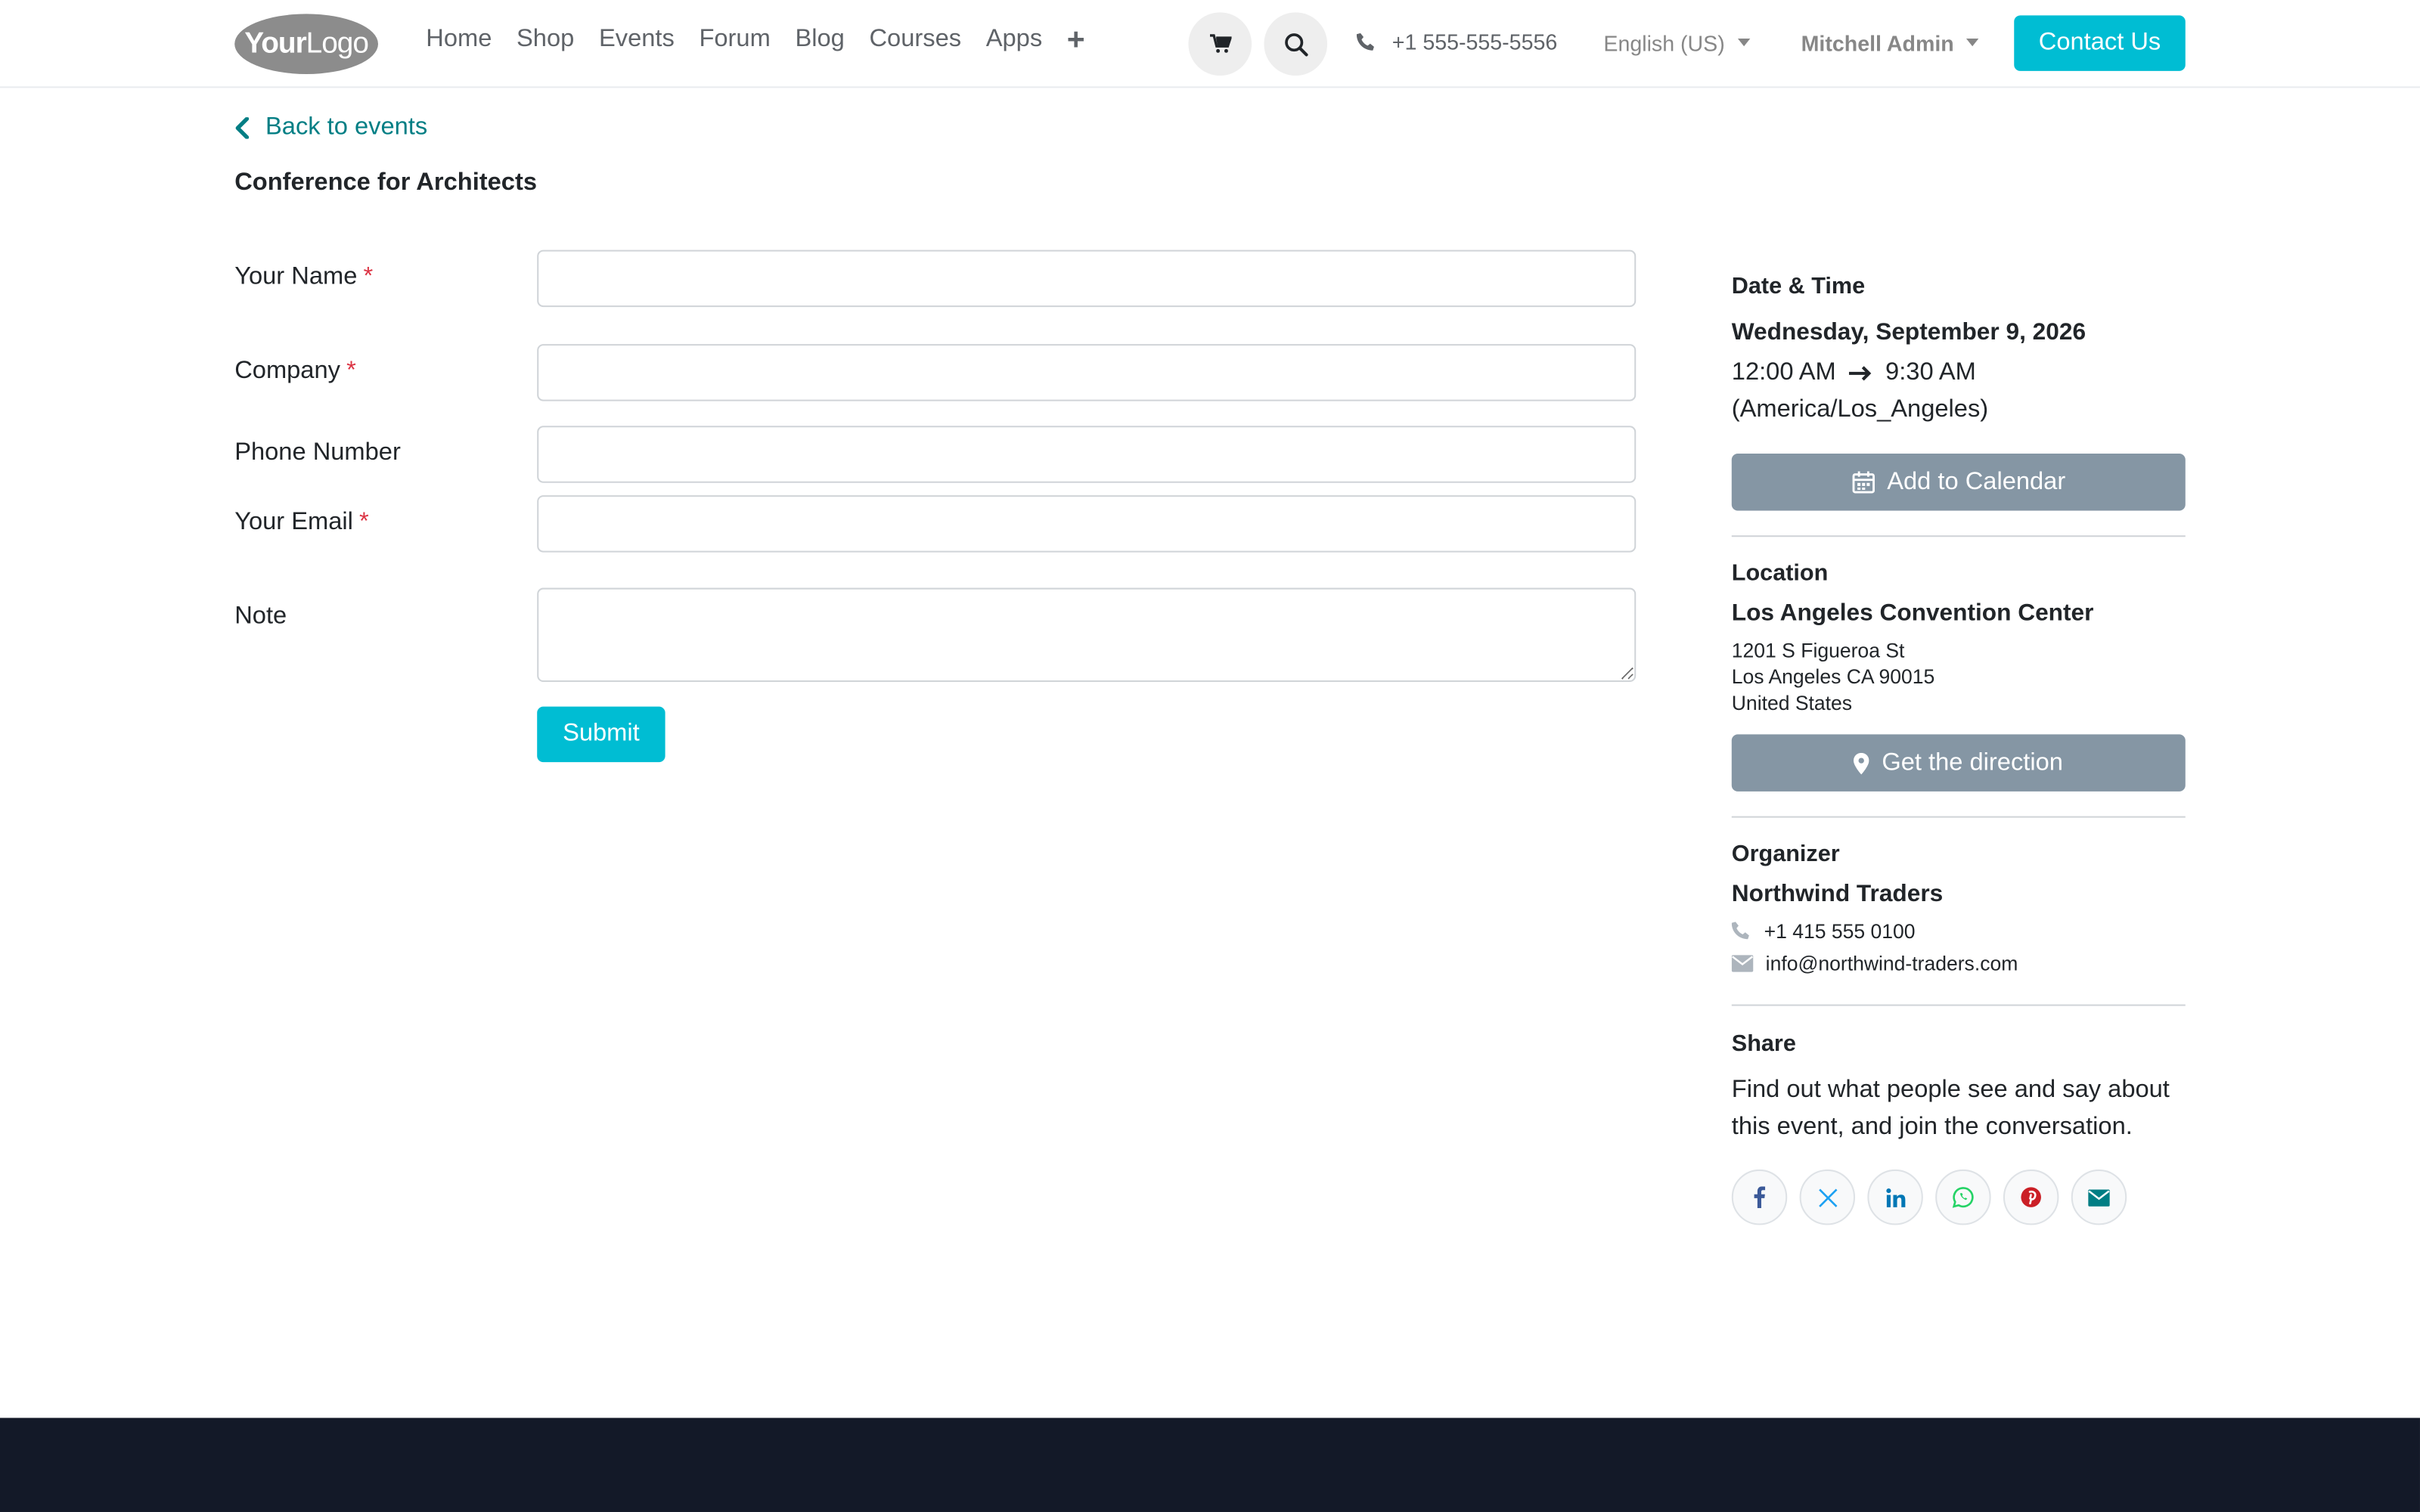 Image resolution: width=2420 pixels, height=1512 pixels. I want to click on pinterest-icon, so click(2031, 1197).